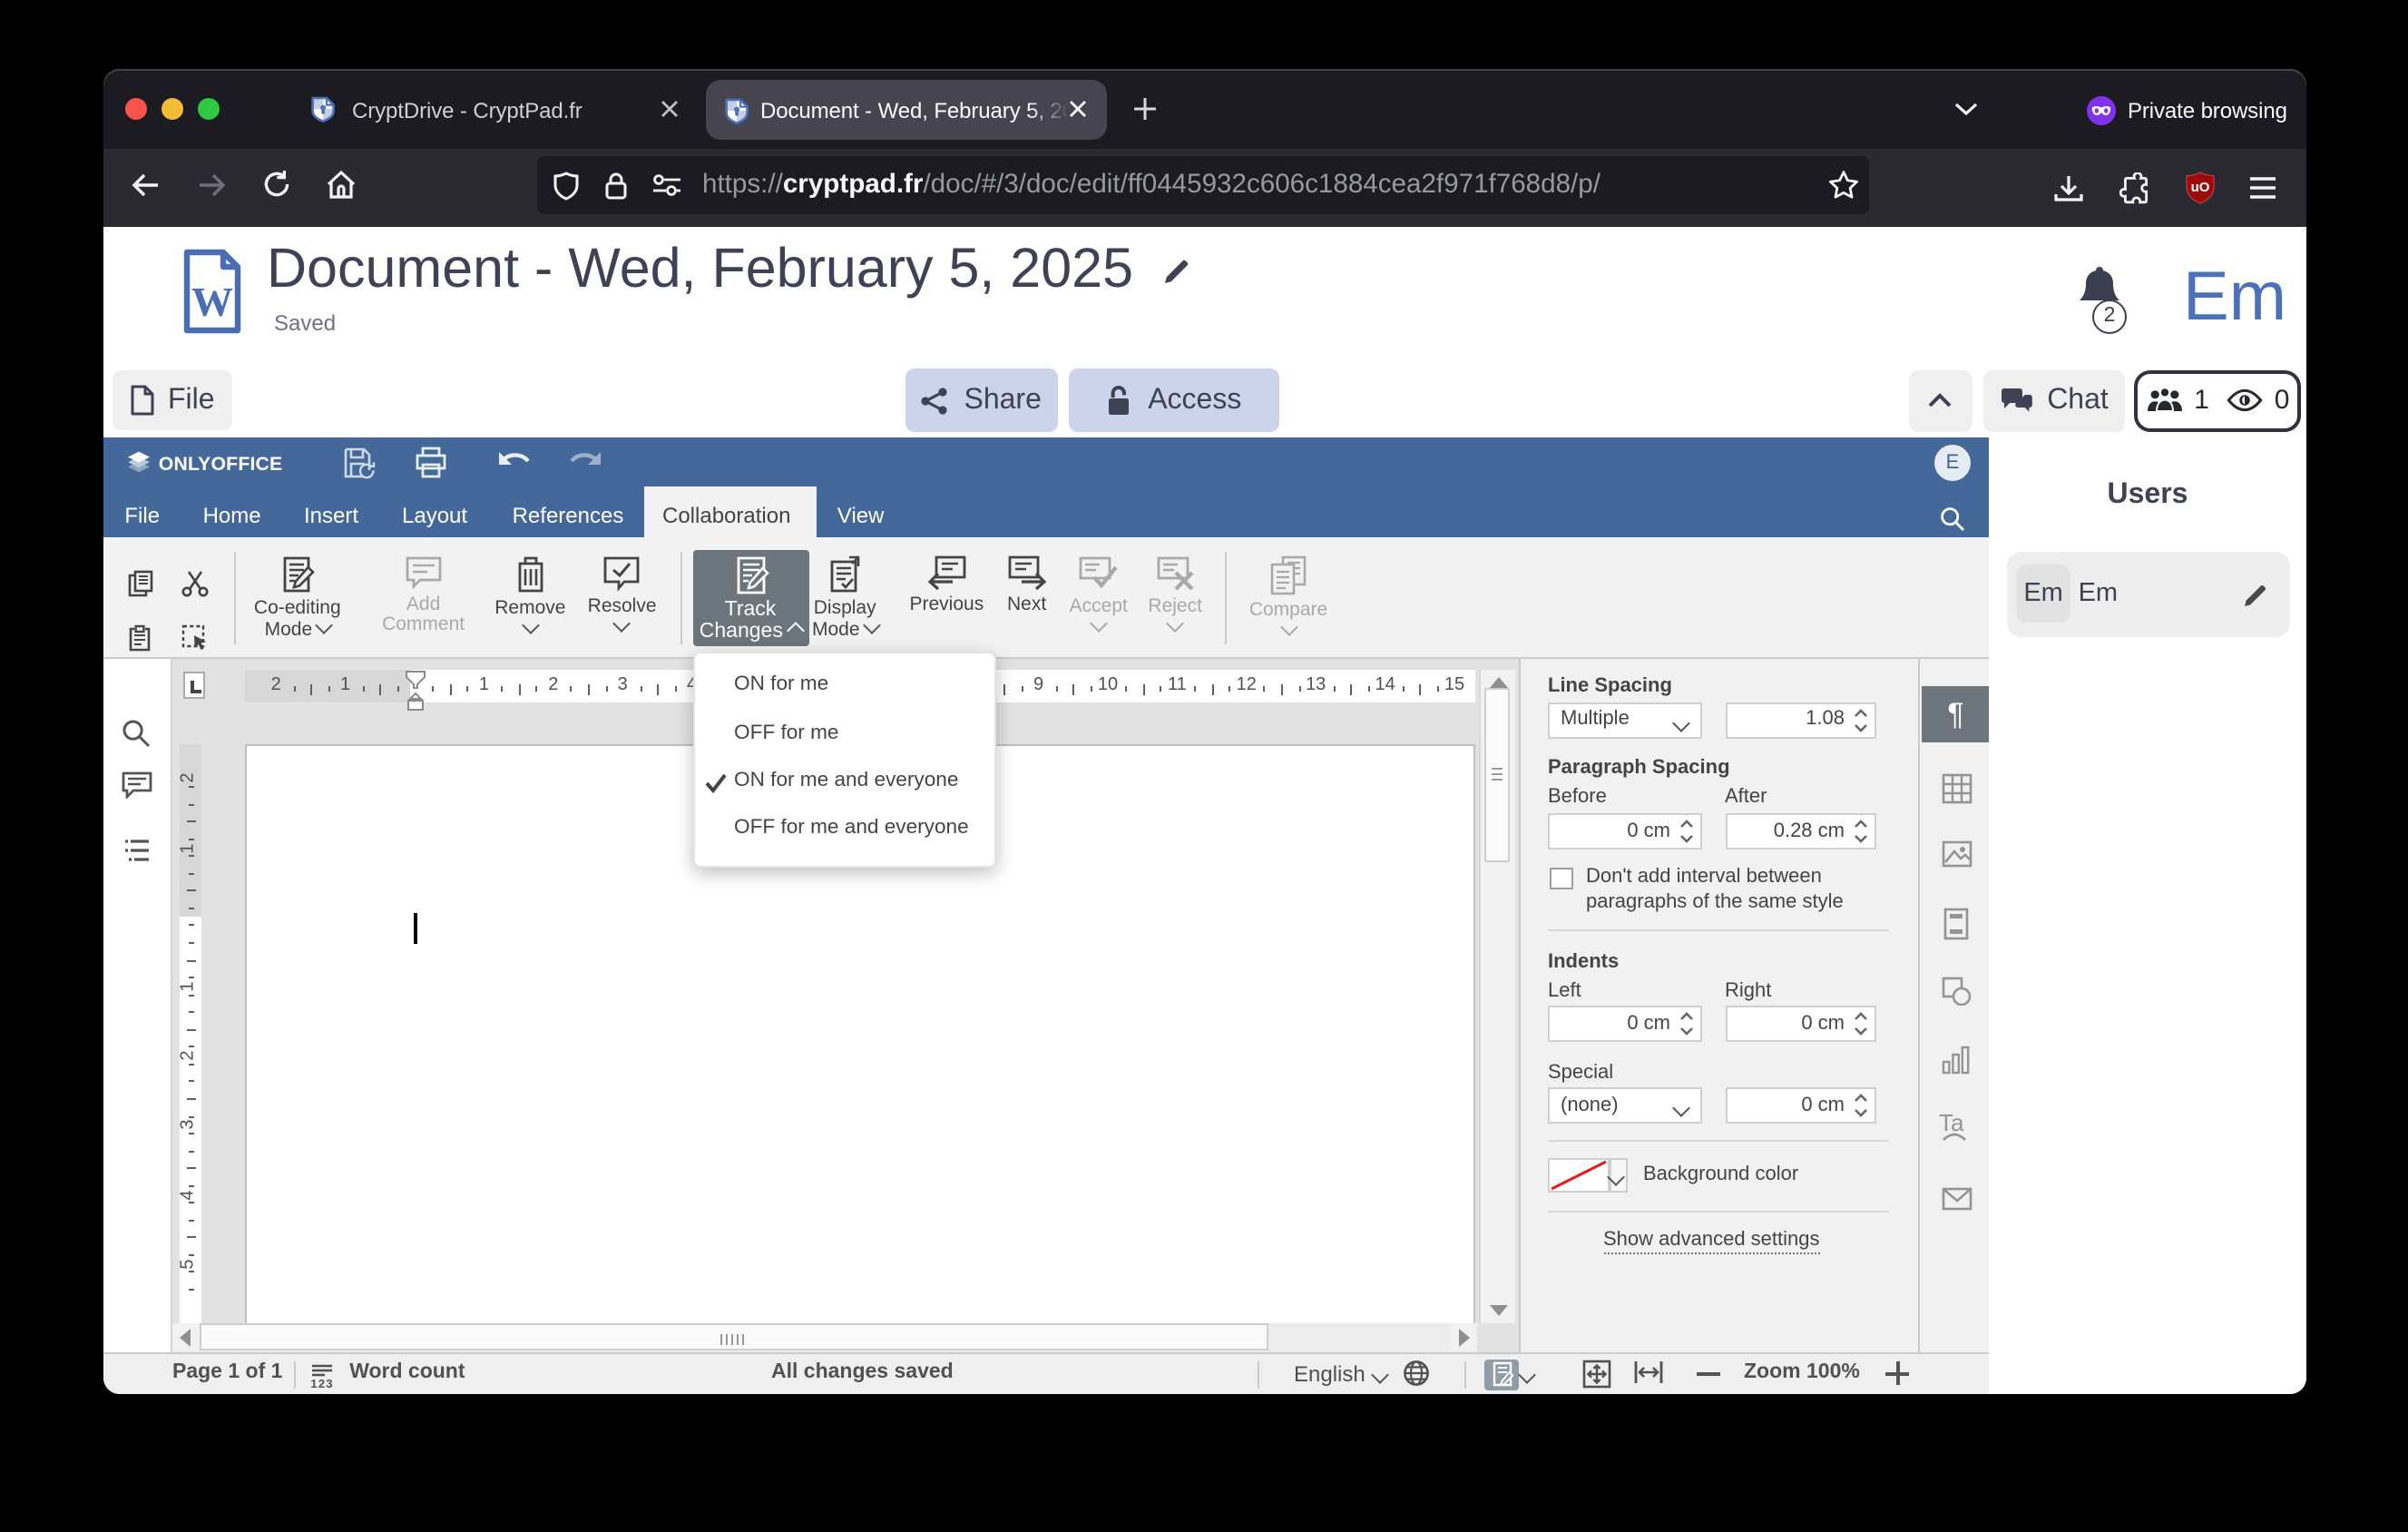 This screenshot has height=1532, width=2408. What do you see at coordinates (2200, 187) in the screenshot?
I see `svg-text: uO` at bounding box center [2200, 187].